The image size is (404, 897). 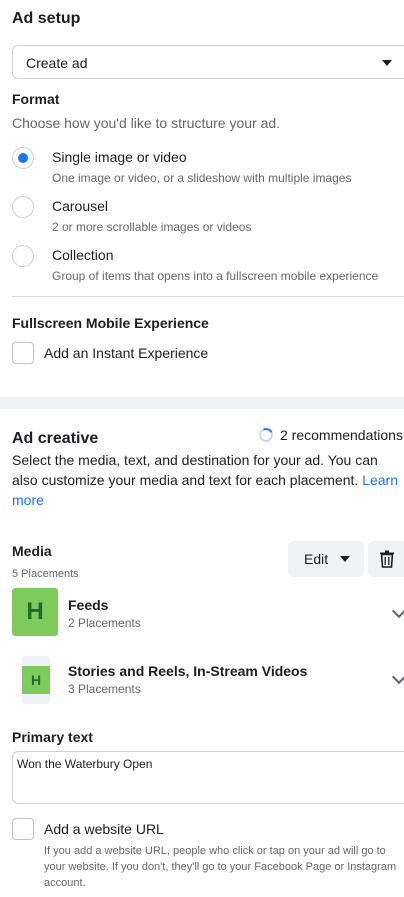 I want to click on media-placements-count: 5 Placements, so click(x=45, y=574).